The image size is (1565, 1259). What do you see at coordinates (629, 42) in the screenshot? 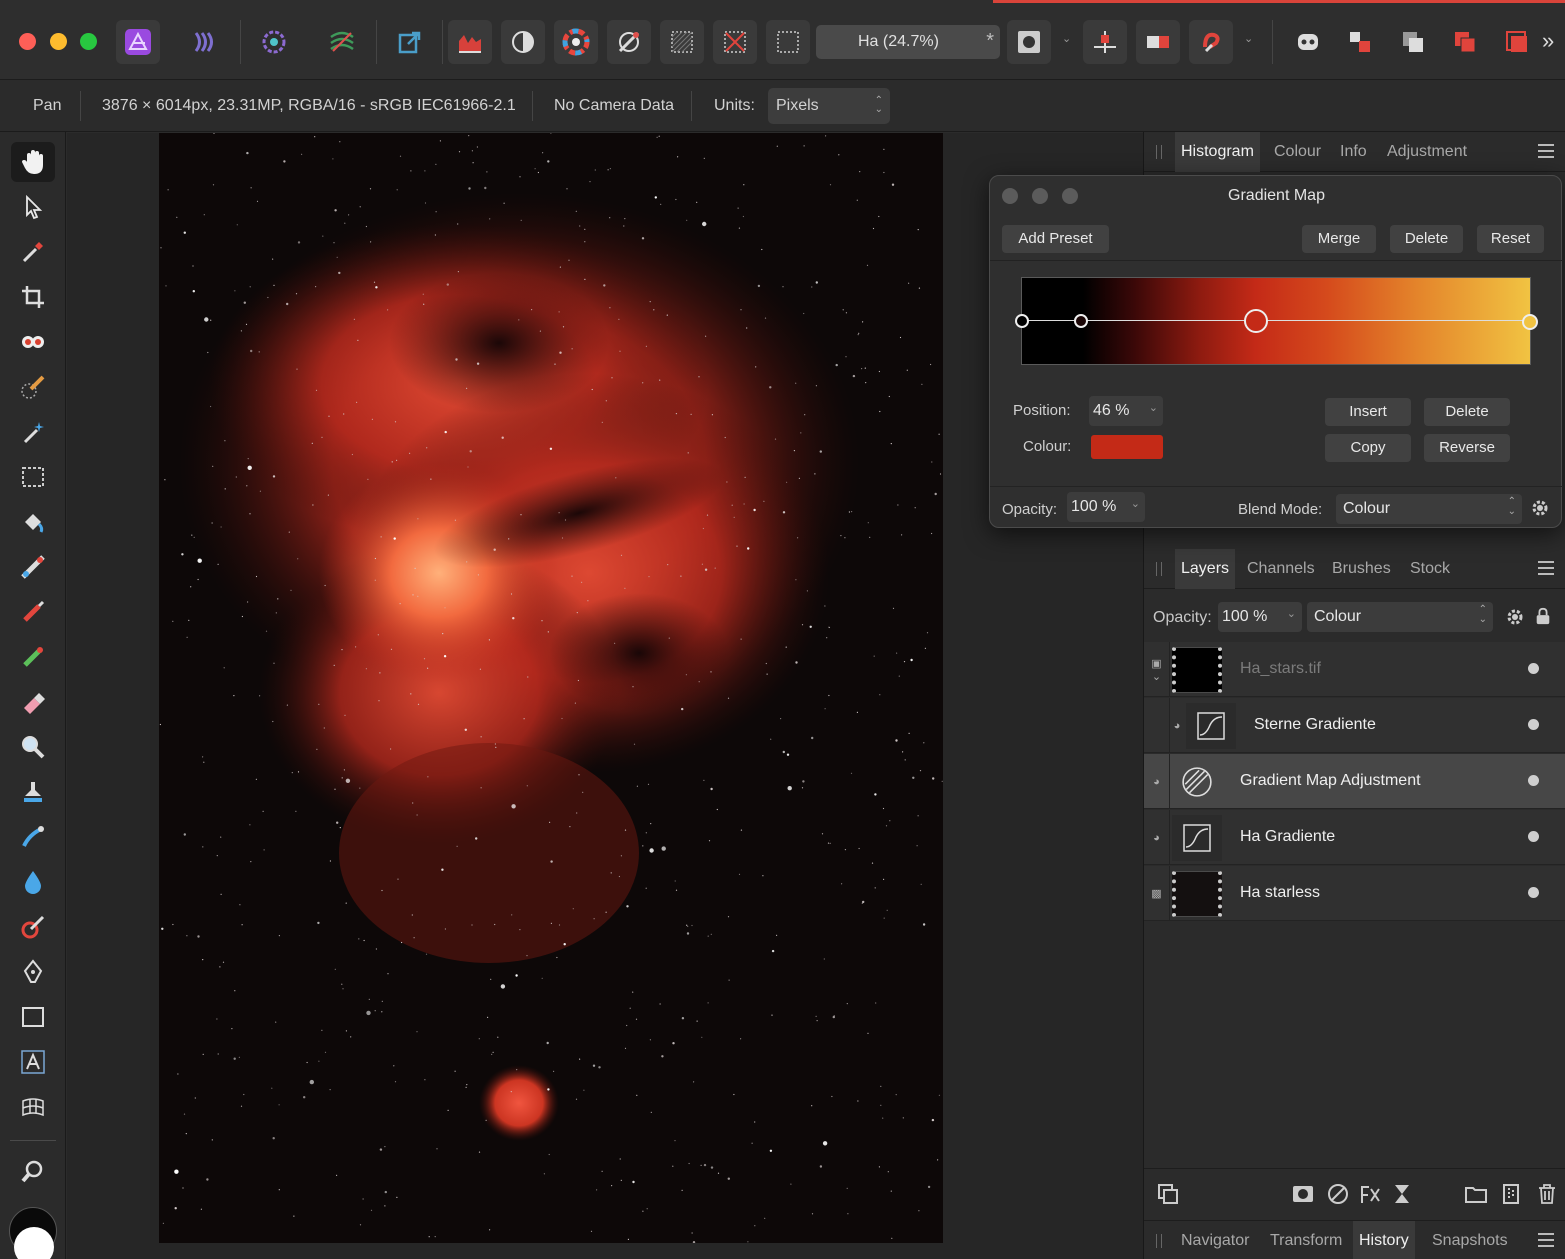
I see `white-balance-button` at bounding box center [629, 42].